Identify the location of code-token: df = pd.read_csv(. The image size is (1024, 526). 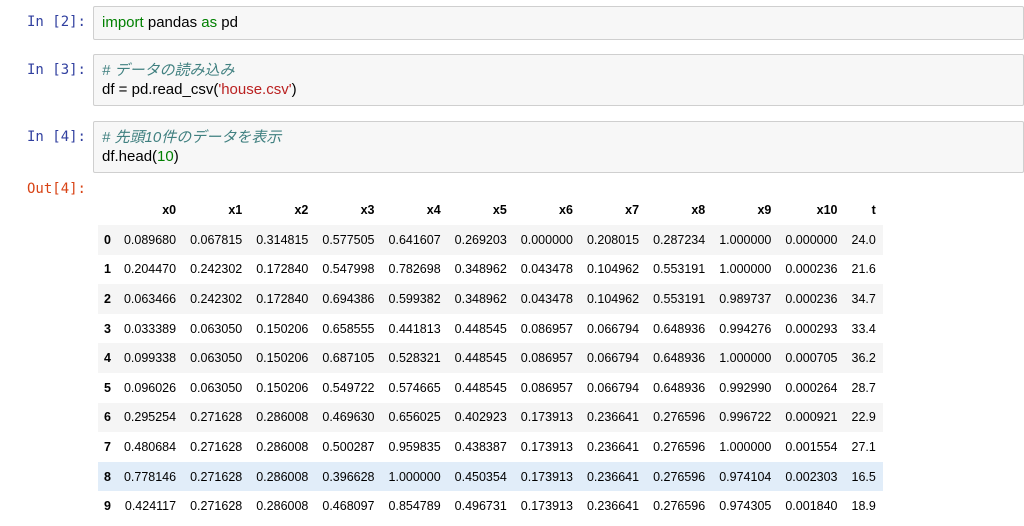
(160, 89).